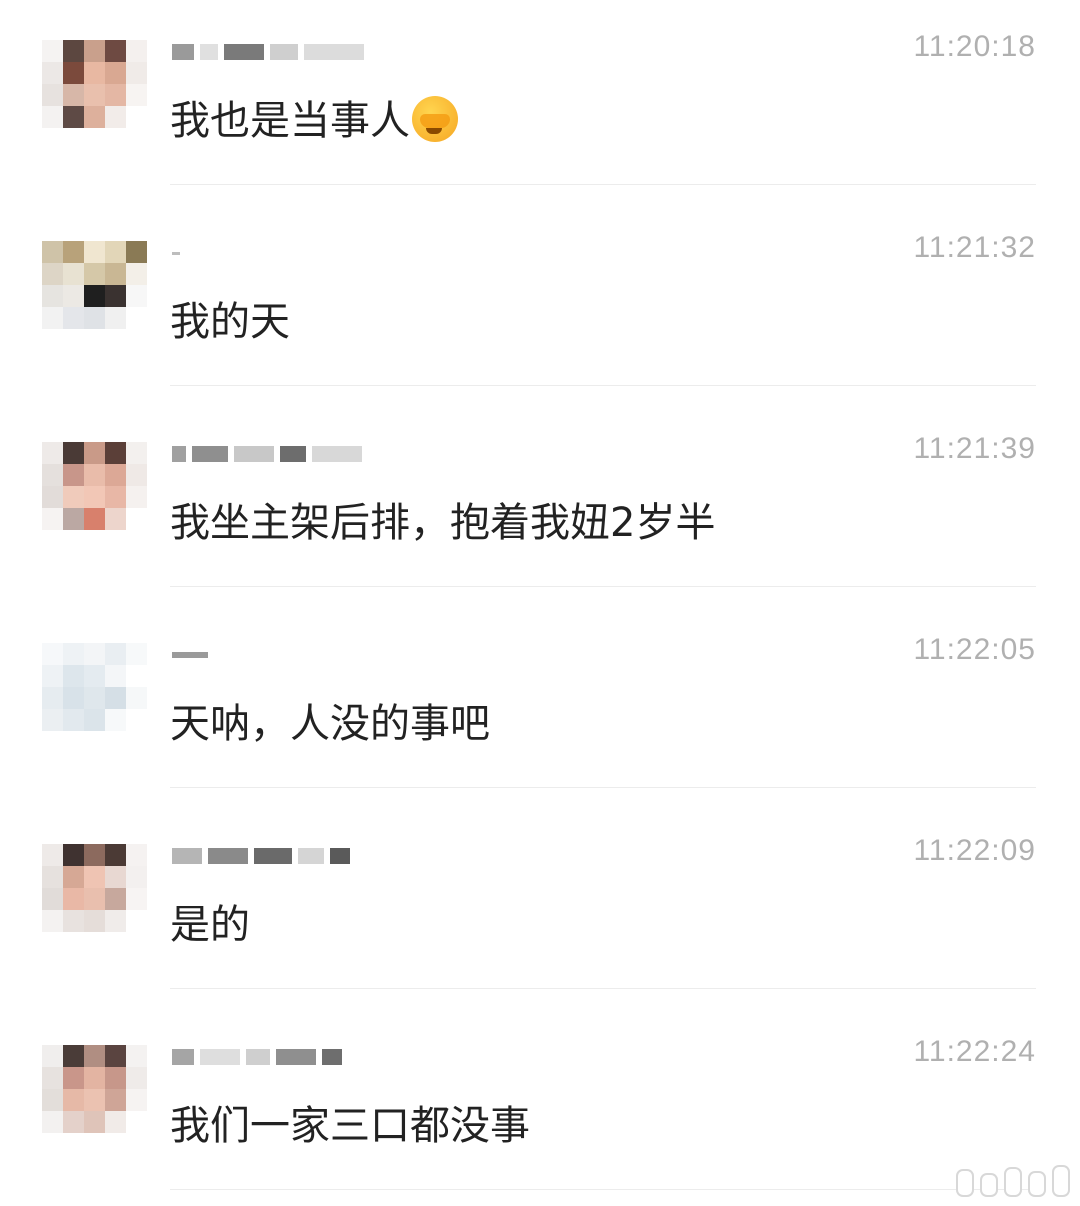 The height and width of the screenshot is (1206, 1080). What do you see at coordinates (974, 850) in the screenshot?
I see `message-time: 11:22:09` at bounding box center [974, 850].